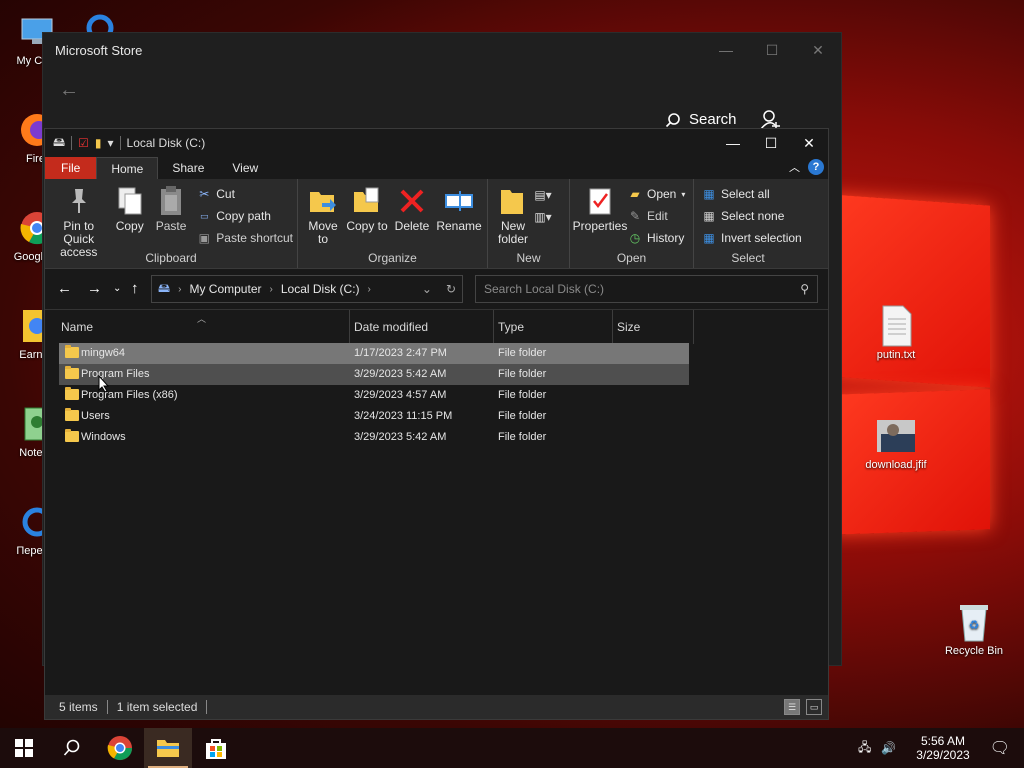 Image resolution: width=1024 pixels, height=768 pixels. Describe the element at coordinates (158, 707) in the screenshot. I see `status-selected-count: 1 item selected` at that location.